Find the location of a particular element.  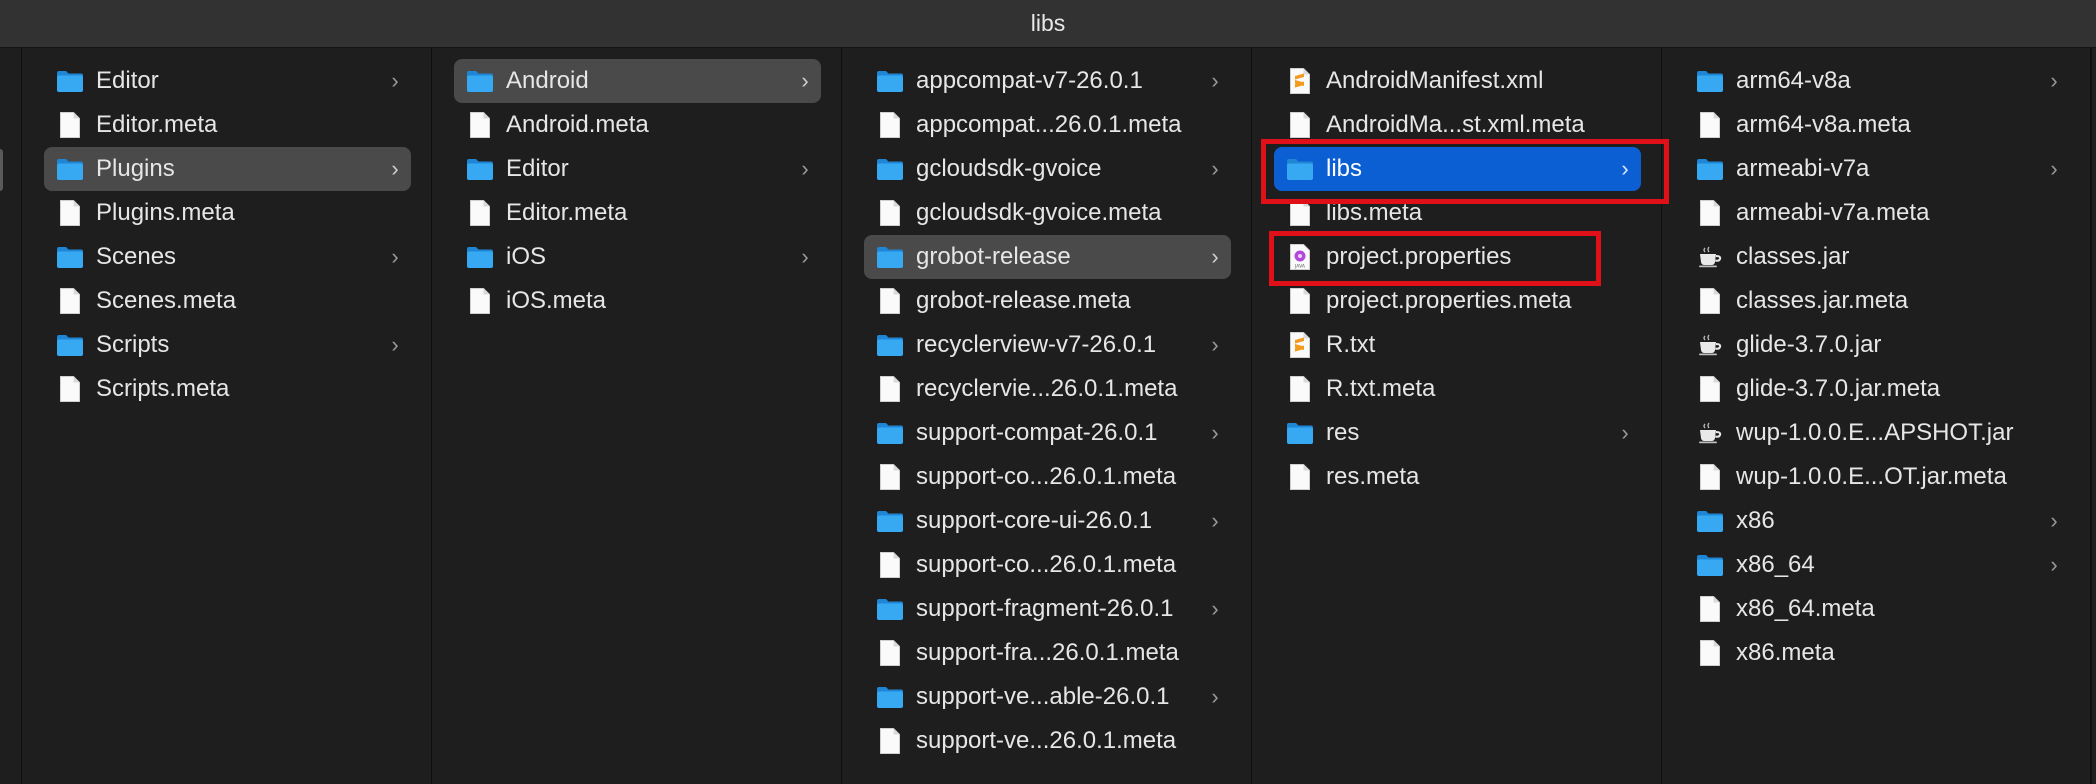

folder-row: support-fragment-26.0.1 › is located at coordinates (1047, 609).